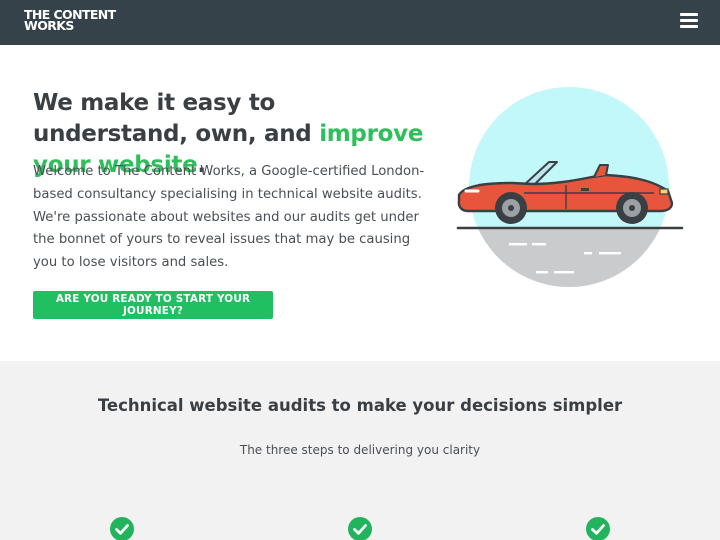 The image size is (720, 540). Describe the element at coordinates (360, 22) in the screenshot. I see `top-navigation-bar: THE CONTENT WORKS` at that location.